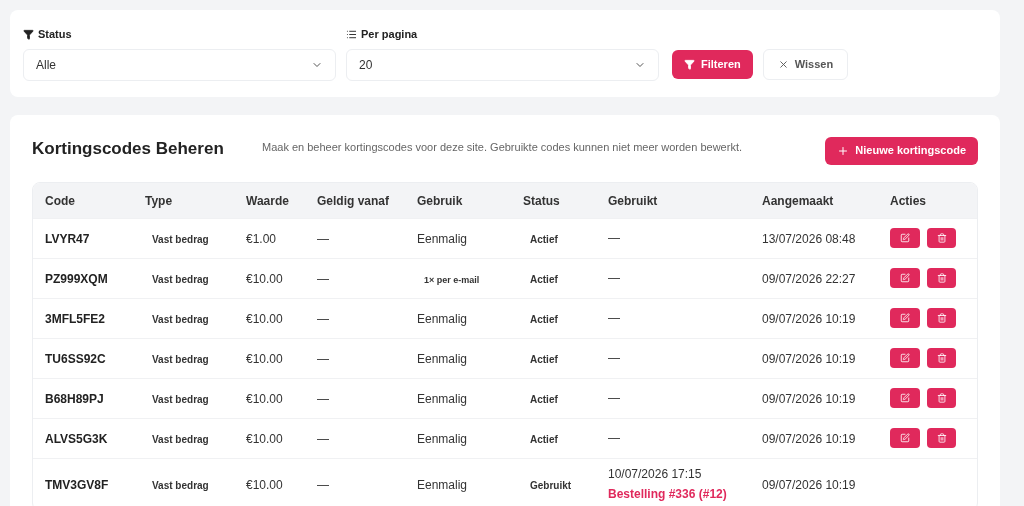 The image size is (1024, 506). I want to click on created-cell: 13/07/2026 08:48, so click(809, 239).